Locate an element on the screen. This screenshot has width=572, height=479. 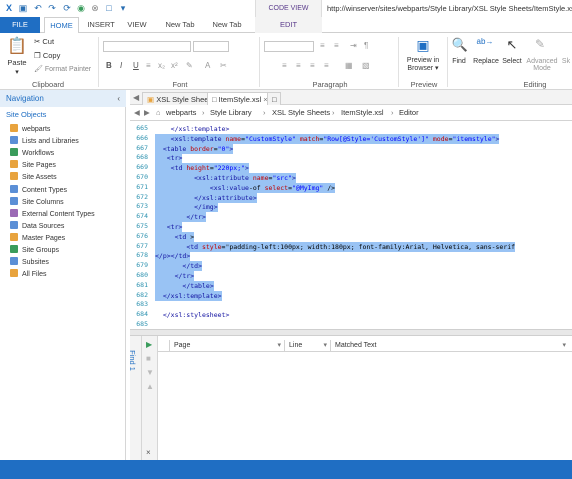
save-icon: ▣ is located at coordinates (23, 8).